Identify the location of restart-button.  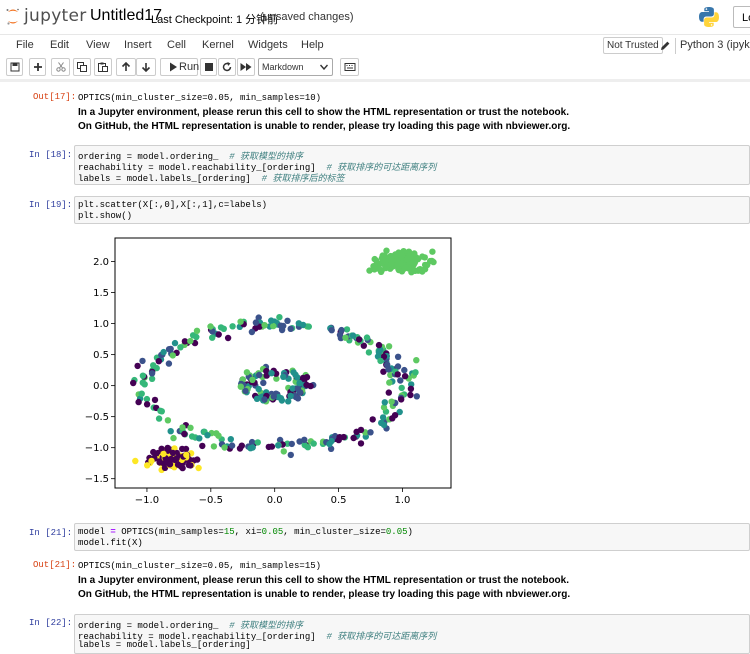
(227, 67).